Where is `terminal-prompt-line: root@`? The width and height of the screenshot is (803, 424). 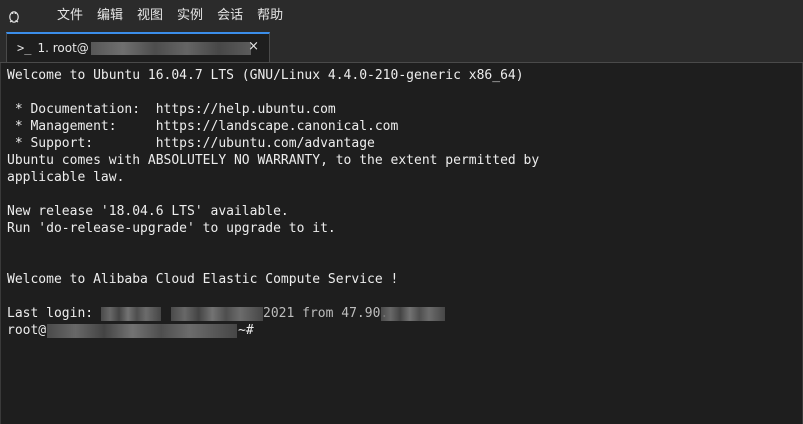
terminal-prompt-line: root@ is located at coordinates (27, 330).